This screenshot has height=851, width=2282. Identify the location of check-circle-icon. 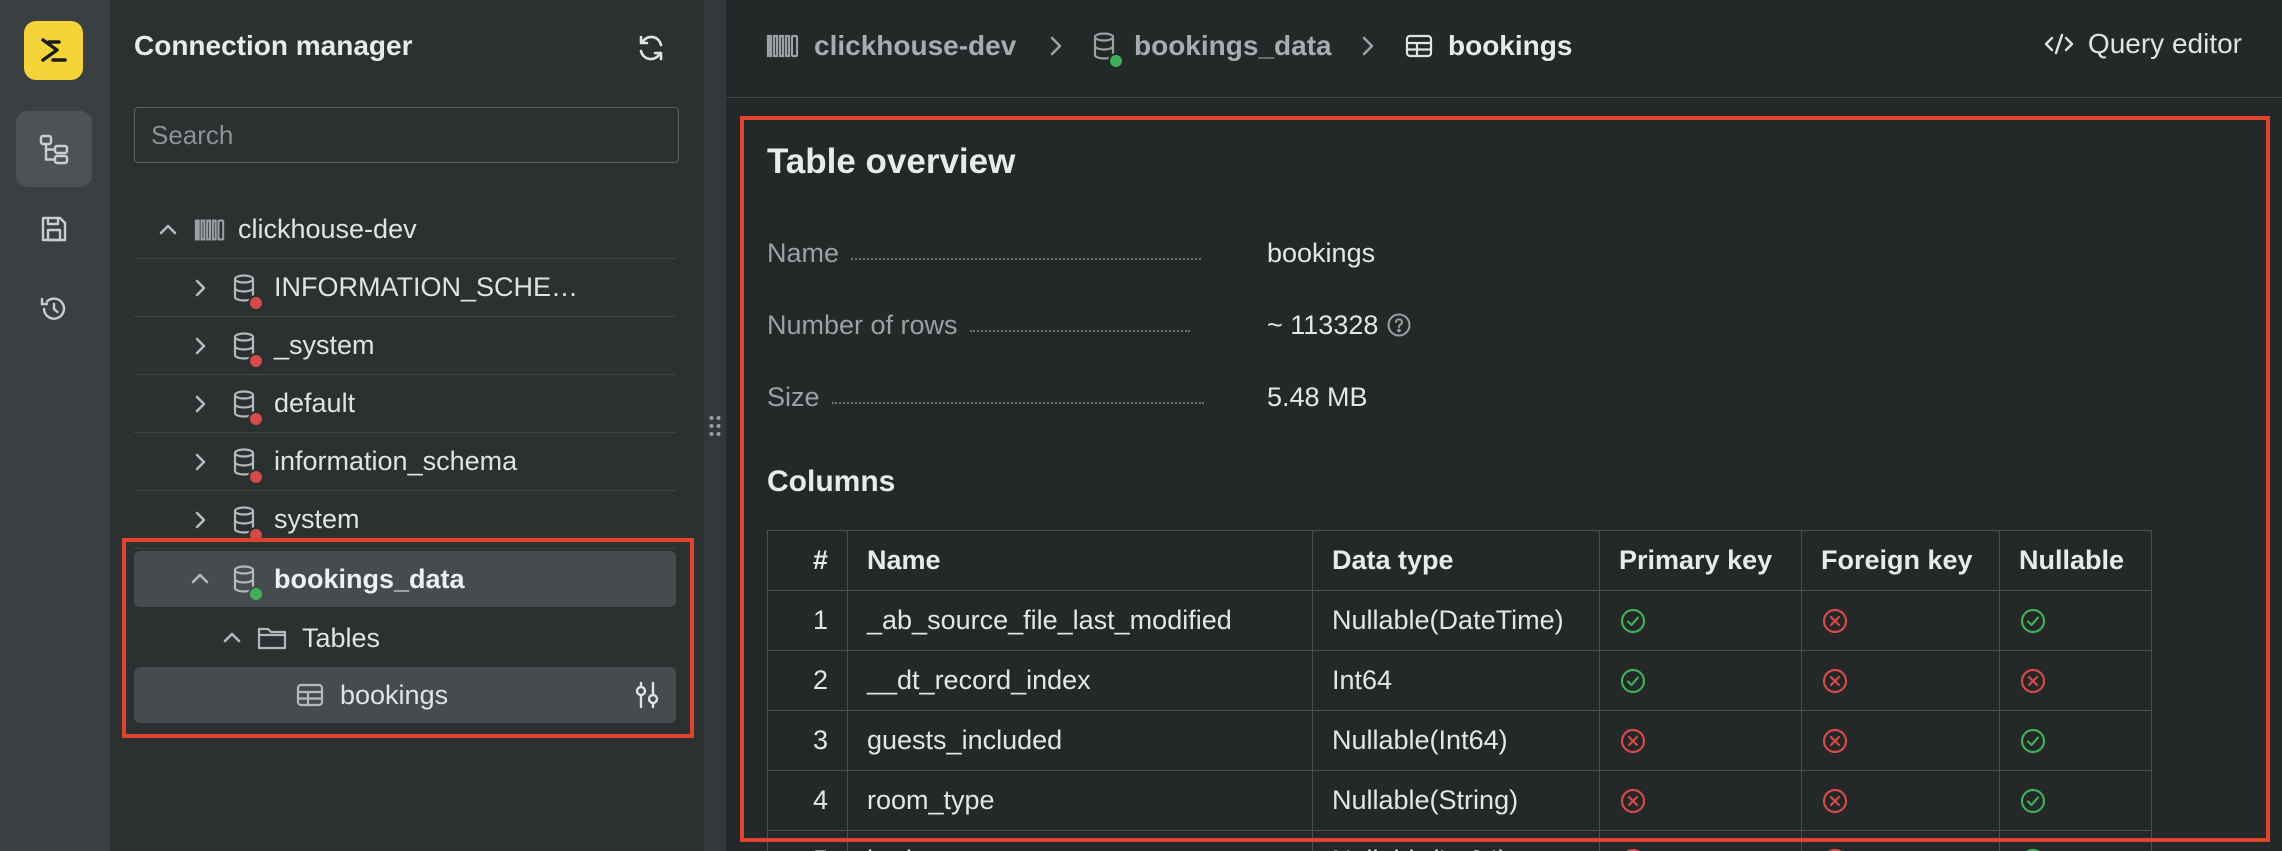
(2033, 849).